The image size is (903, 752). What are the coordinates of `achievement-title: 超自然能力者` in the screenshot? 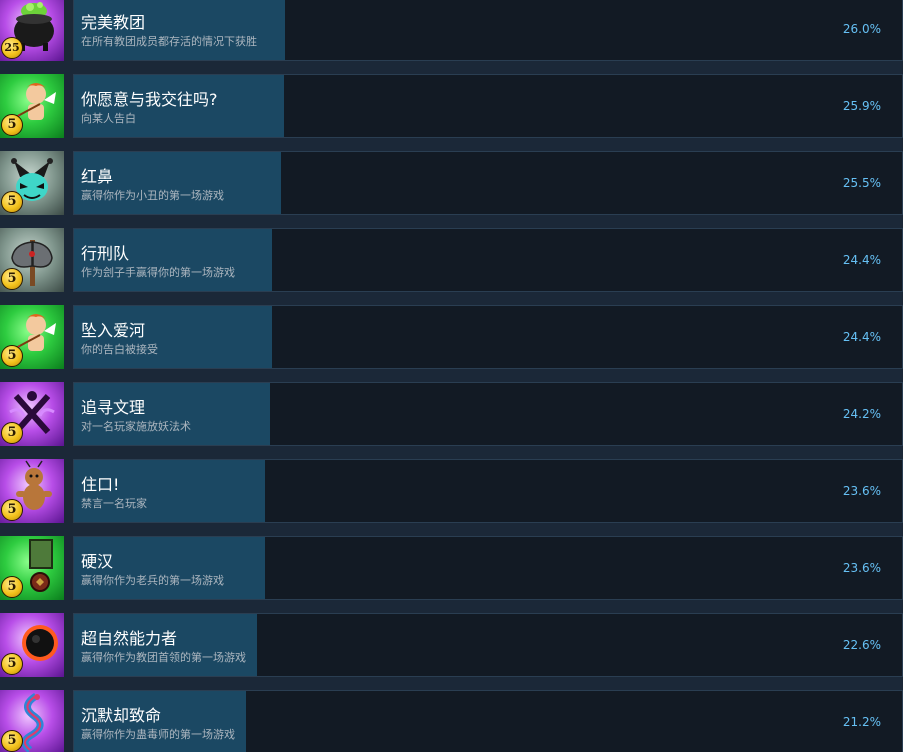 It's located at (129, 638).